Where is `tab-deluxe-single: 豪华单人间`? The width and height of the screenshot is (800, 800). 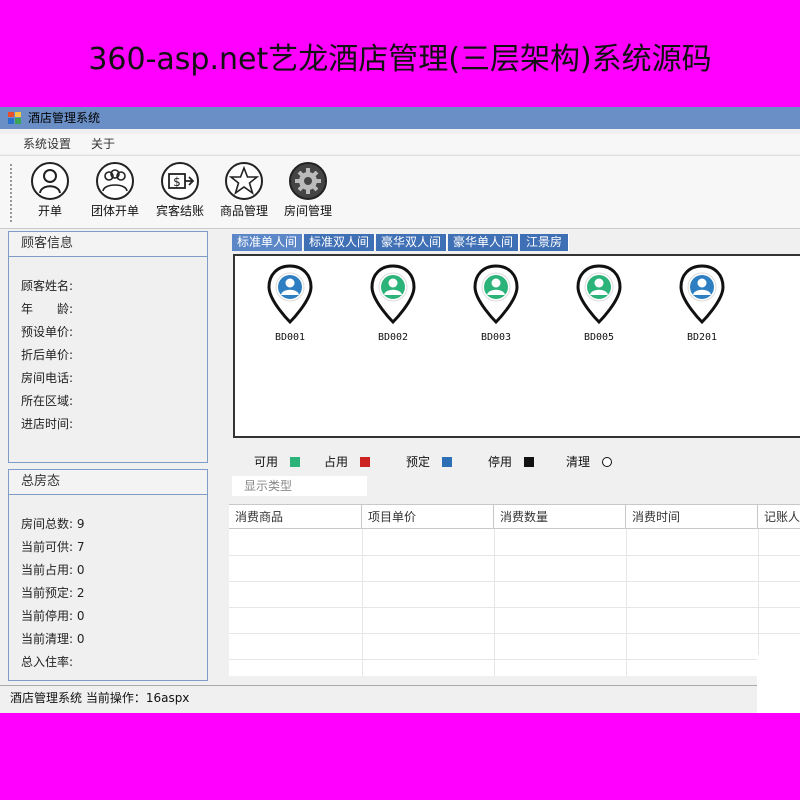
tab-deluxe-single: 豪华单人间 is located at coordinates (483, 242).